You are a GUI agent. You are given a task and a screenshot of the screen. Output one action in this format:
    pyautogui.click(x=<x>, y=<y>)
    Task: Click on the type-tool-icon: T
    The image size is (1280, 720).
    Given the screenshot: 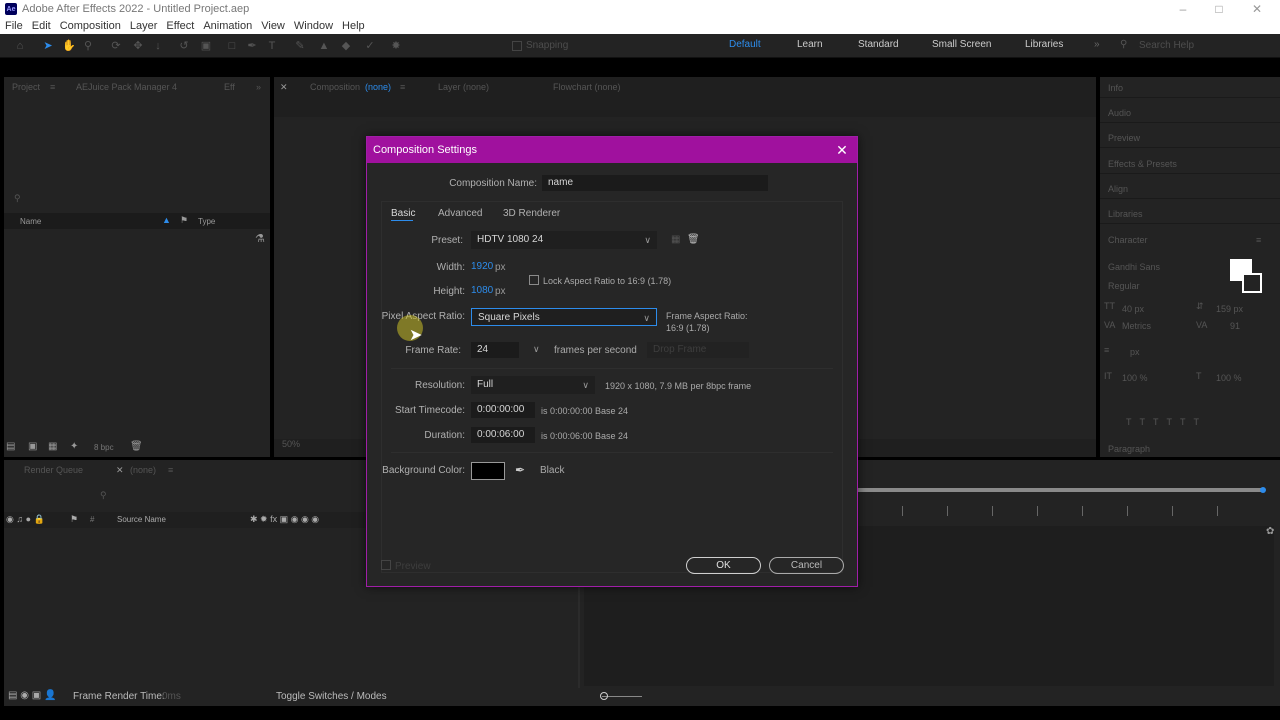 What is the action you would take?
    pyautogui.click(x=272, y=46)
    